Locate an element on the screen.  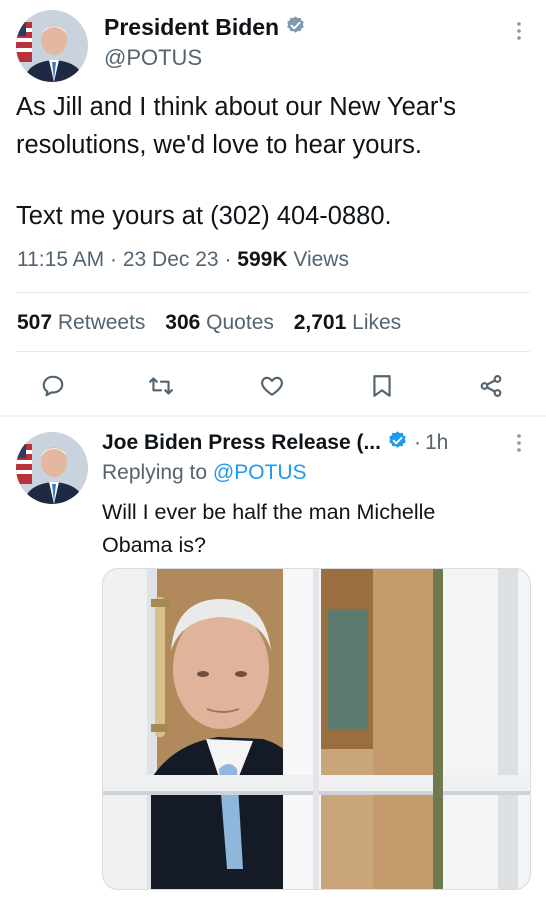
quotes-stat: 306 Quotes is located at coordinates (219, 322).